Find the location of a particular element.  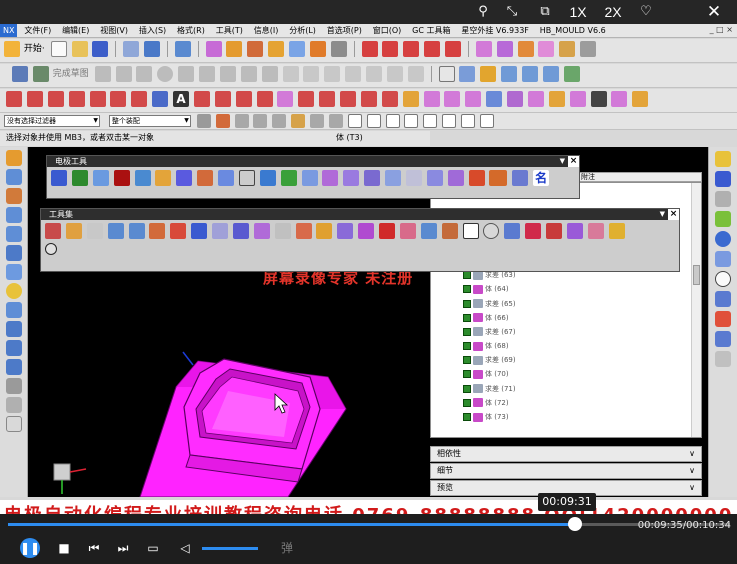

section-details: 细节 ∨ is located at coordinates (566, 471).